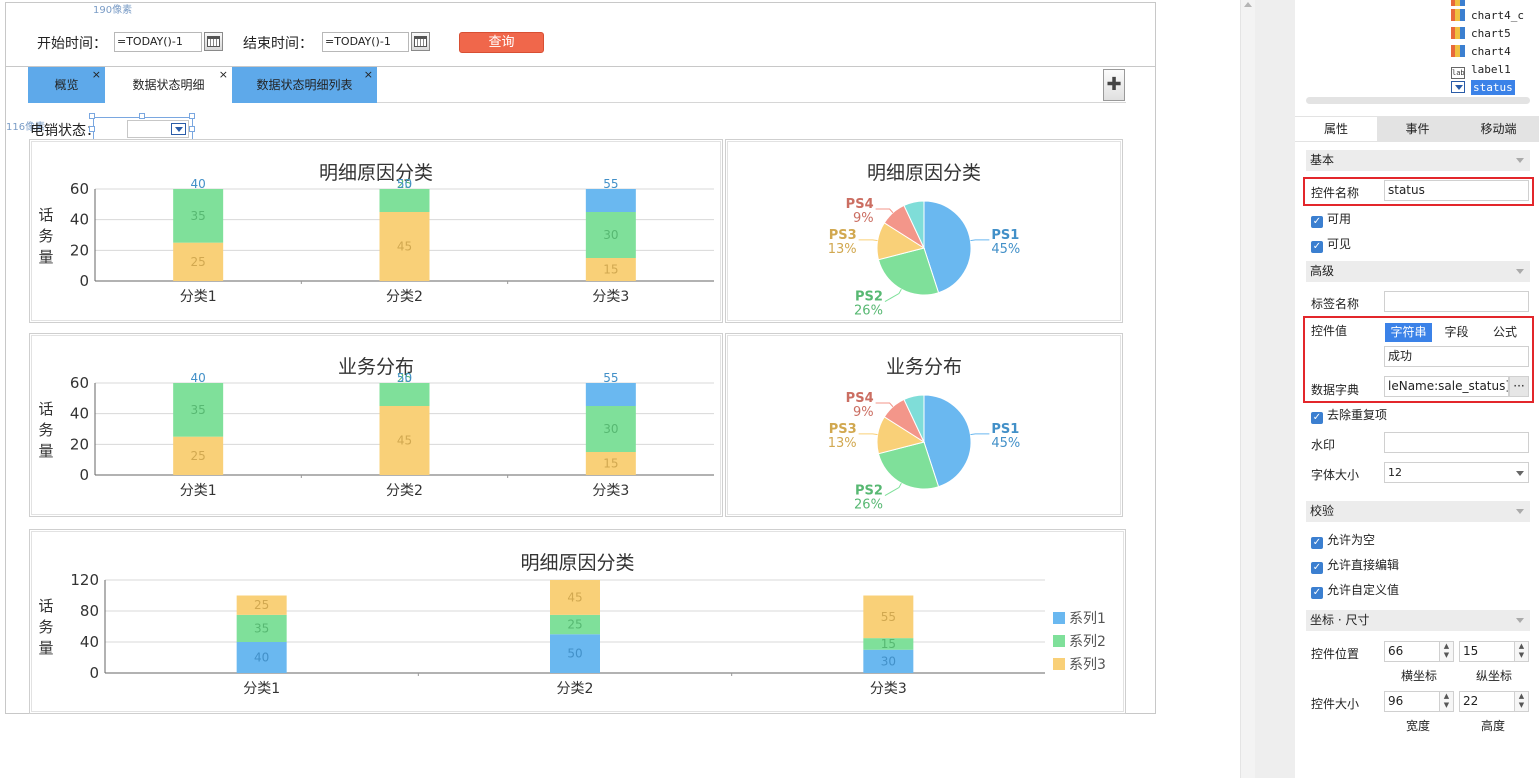 The height and width of the screenshot is (778, 1539). What do you see at coordinates (1087, 642) in the screenshot?
I see `legend-label: 系列2` at bounding box center [1087, 642].